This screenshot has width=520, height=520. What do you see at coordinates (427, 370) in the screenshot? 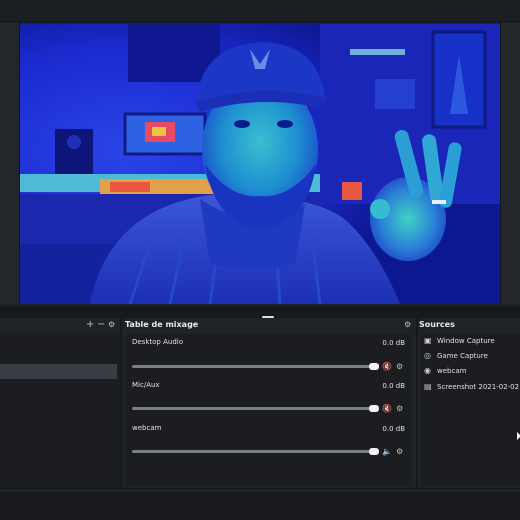
I see `webcam-icon: ◉` at bounding box center [427, 370].